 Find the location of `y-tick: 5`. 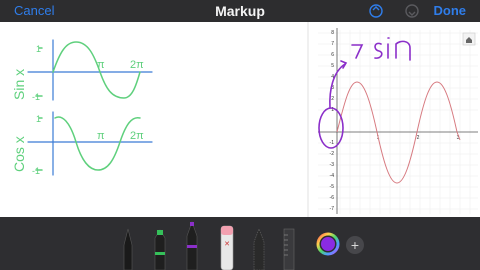

y-tick: 5 is located at coordinates (332, 66).